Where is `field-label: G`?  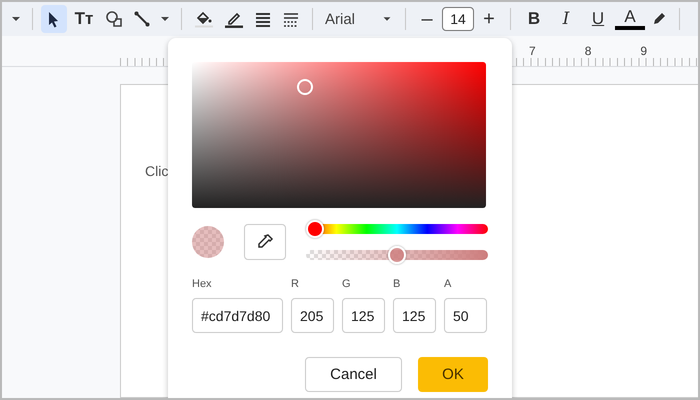
field-label: G is located at coordinates (347, 285).